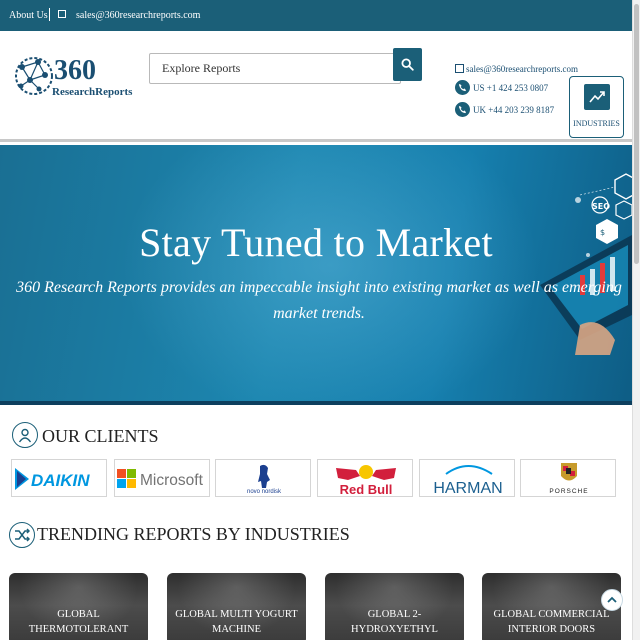 The height and width of the screenshot is (640, 640). I want to click on email-link: sales@360researchreports.com, so click(138, 15).